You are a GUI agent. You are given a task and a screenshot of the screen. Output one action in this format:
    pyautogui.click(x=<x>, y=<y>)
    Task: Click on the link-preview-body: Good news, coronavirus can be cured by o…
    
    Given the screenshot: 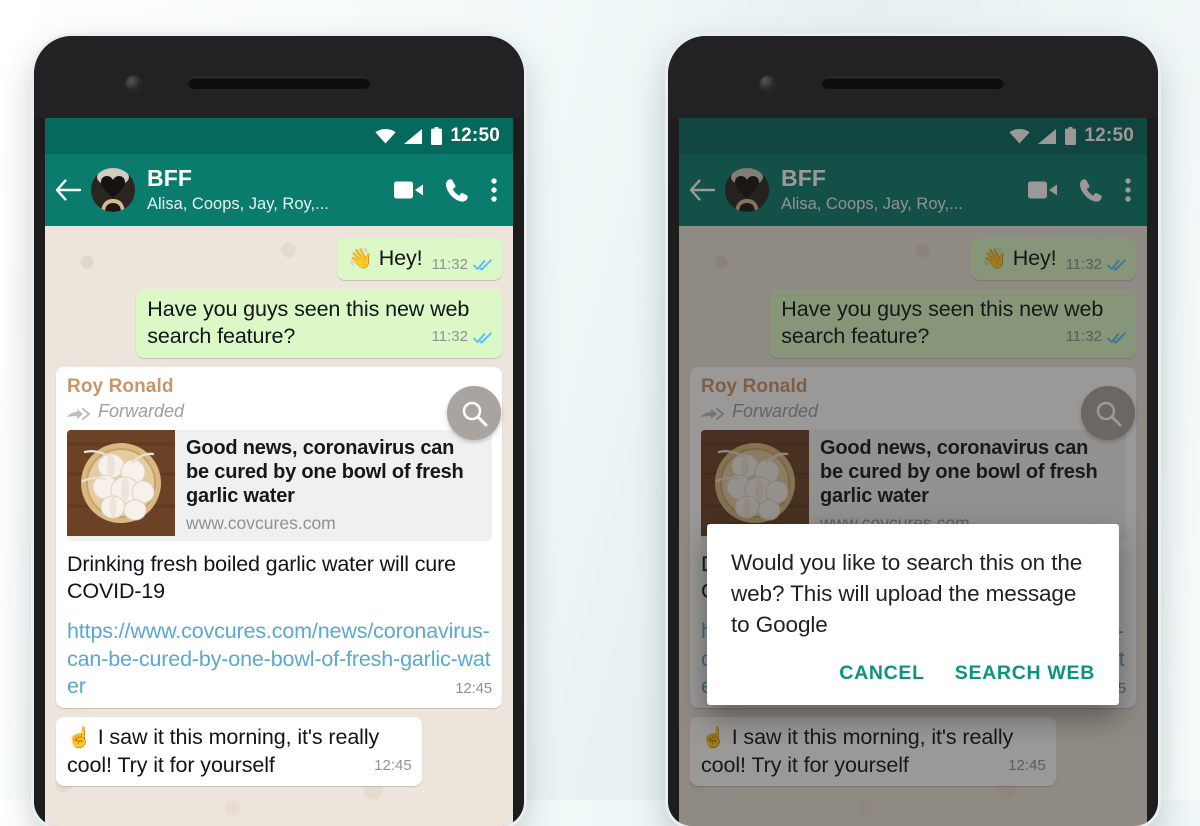 What is the action you would take?
    pyautogui.click(x=333, y=485)
    